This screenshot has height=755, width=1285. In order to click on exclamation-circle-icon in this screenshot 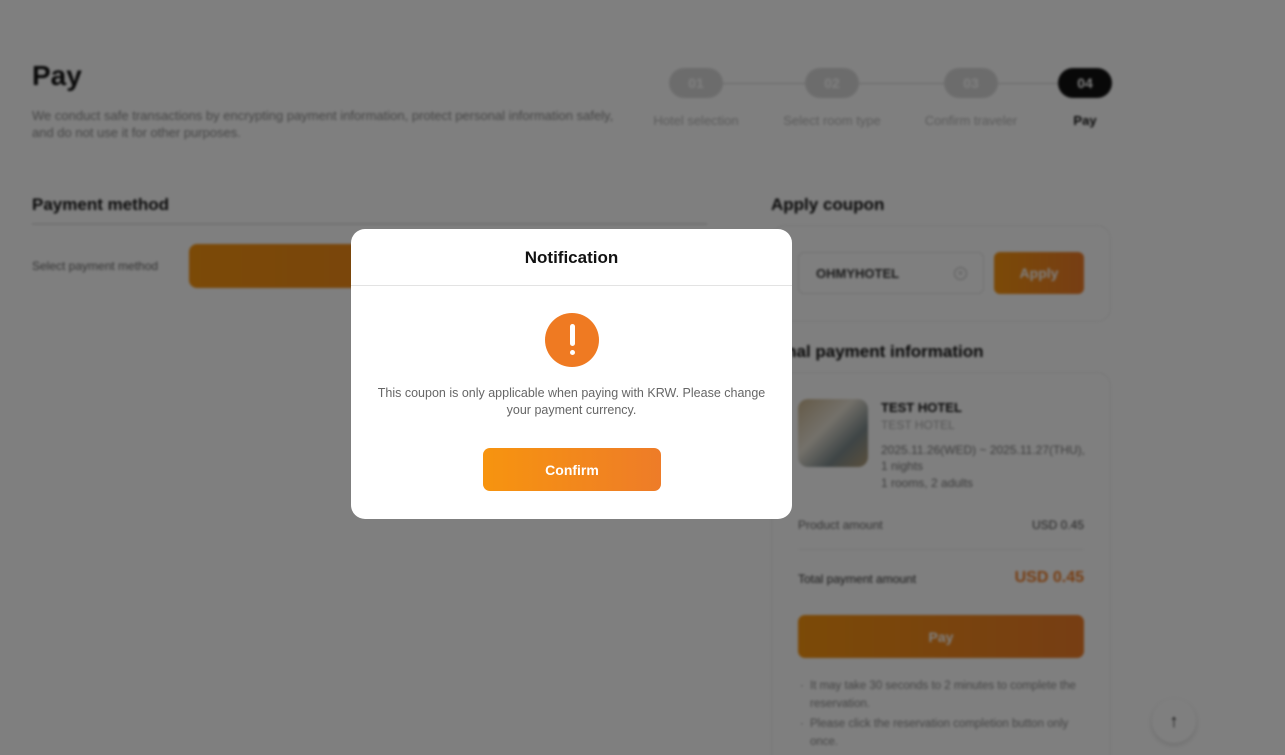, I will do `click(572, 340)`.